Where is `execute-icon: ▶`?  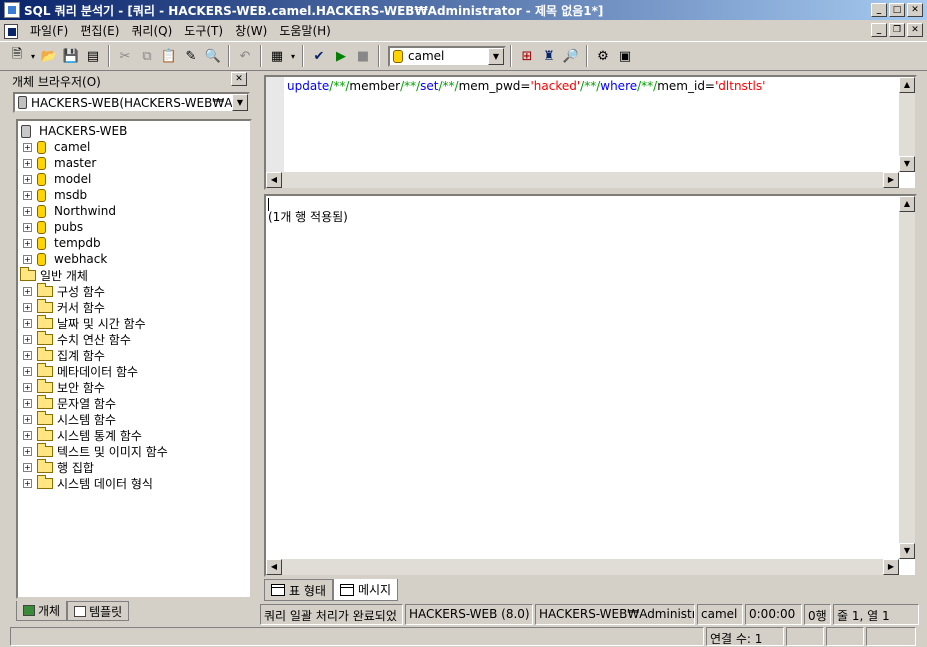
execute-icon: ▶ is located at coordinates (341, 56).